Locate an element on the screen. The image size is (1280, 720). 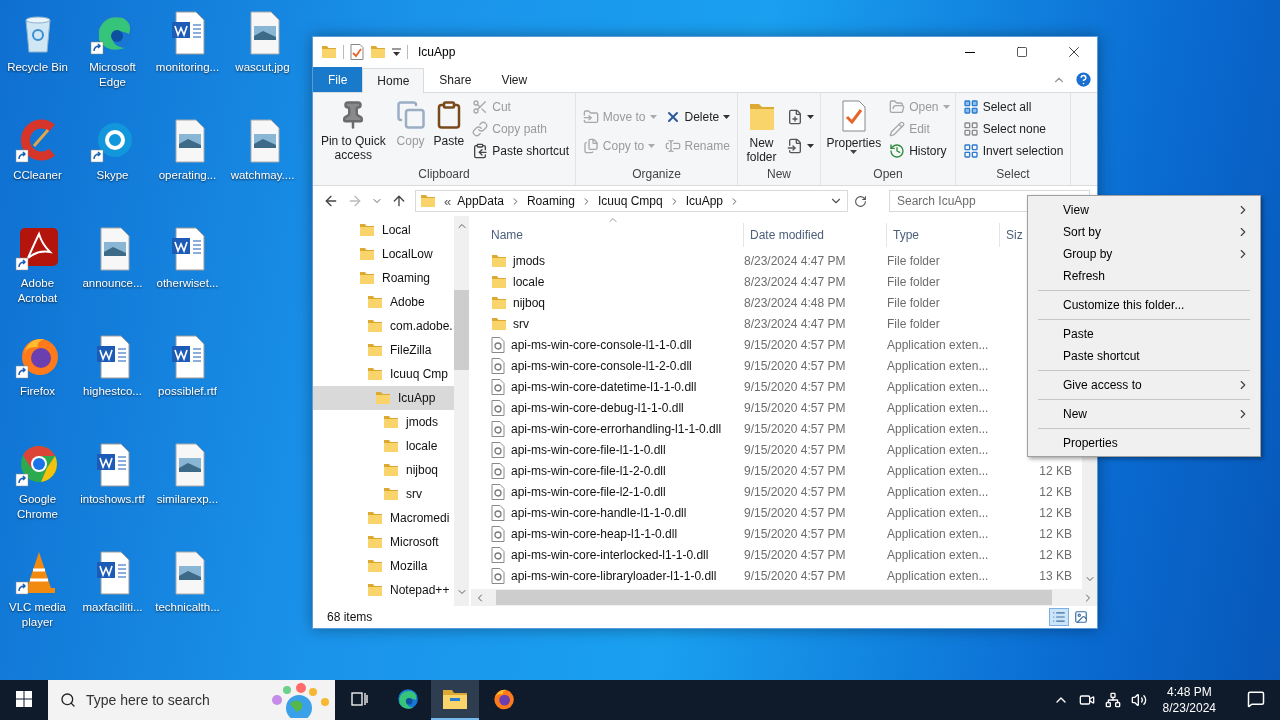
tree-item: LocalLow is located at coordinates (383, 254).